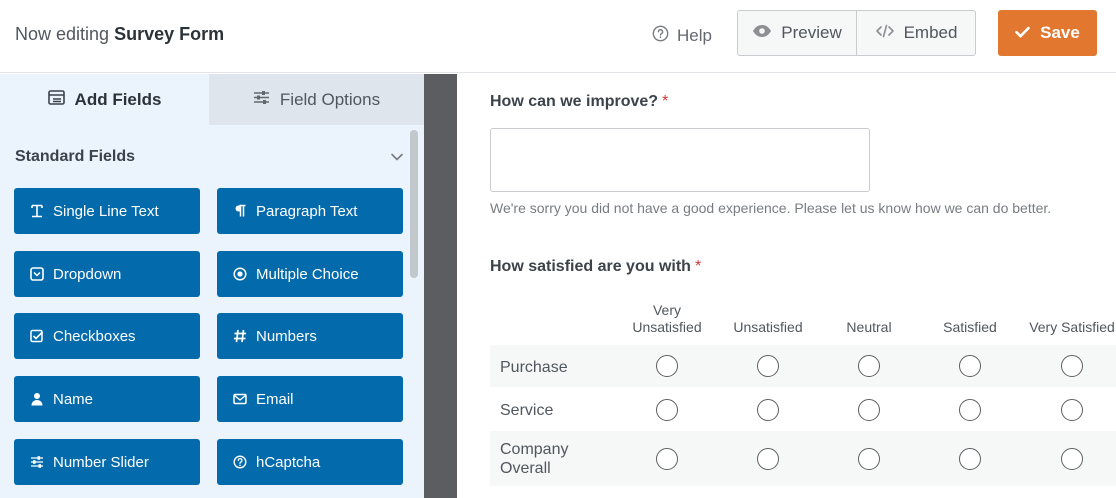 Image resolution: width=1116 pixels, height=498 pixels. Describe the element at coordinates (239, 336) in the screenshot. I see `hash-icon` at that location.